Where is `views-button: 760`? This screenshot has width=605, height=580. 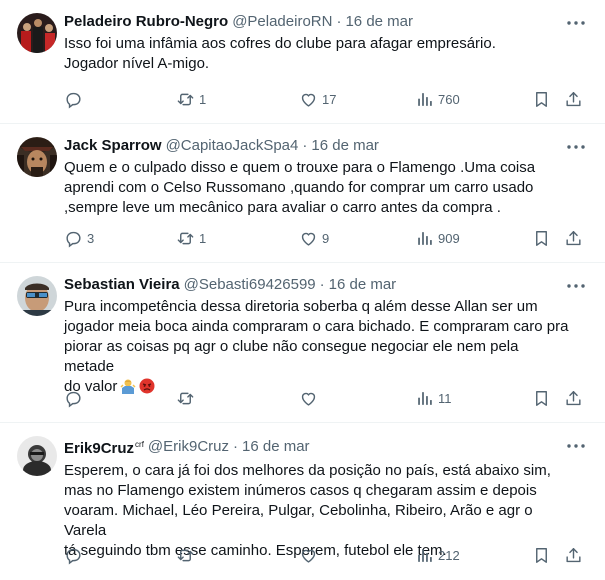
views-button: 760 is located at coordinates (437, 99).